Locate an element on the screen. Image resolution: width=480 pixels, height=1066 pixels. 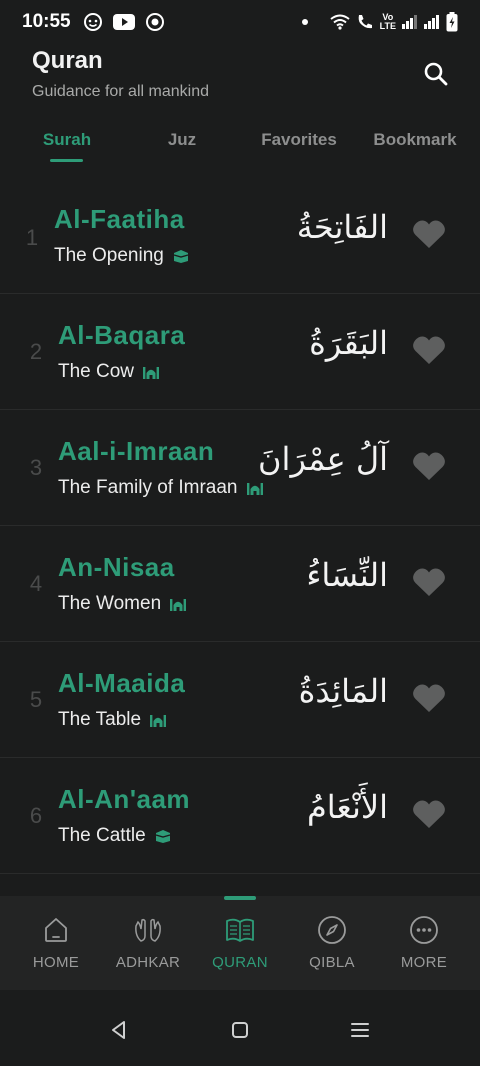
surah-name: Al-Baqara is located at coordinates (122, 335).